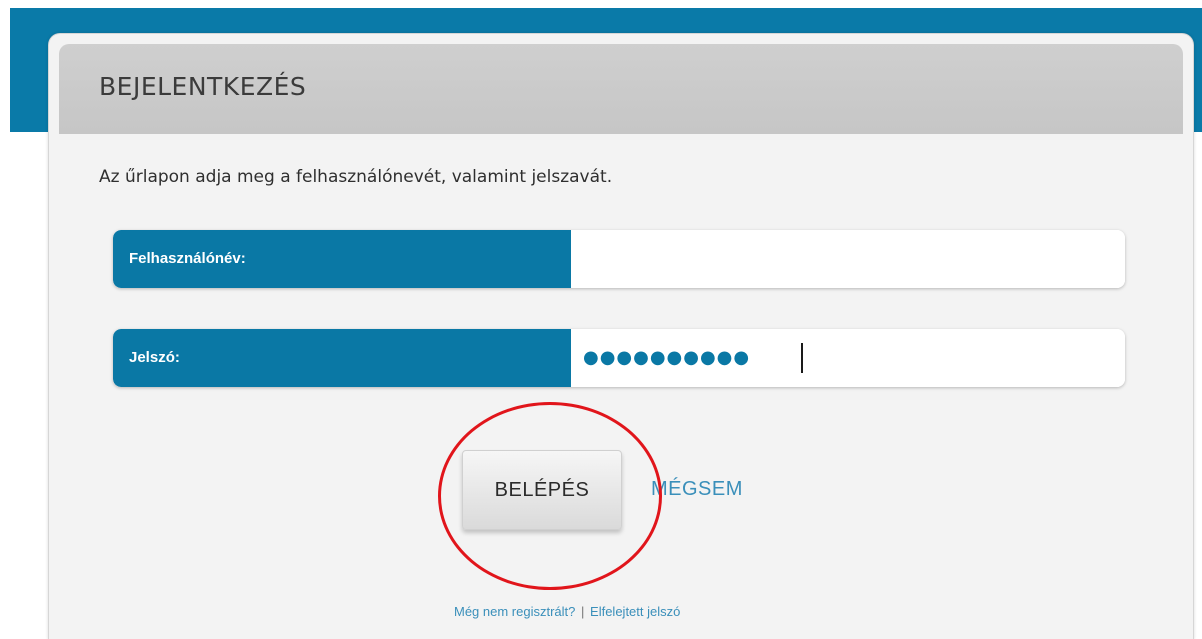 Image resolution: width=1202 pixels, height=639 pixels. What do you see at coordinates (621, 89) in the screenshot?
I see `dialog-header: BEJELENTKEZÉS` at bounding box center [621, 89].